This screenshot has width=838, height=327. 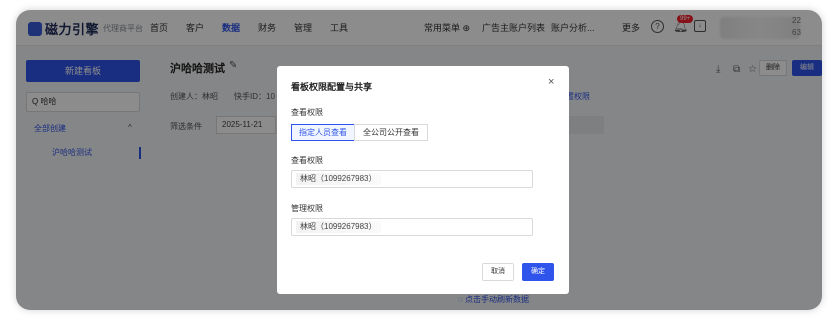 What do you see at coordinates (332, 87) in the screenshot?
I see `modal-title: 看板权限配置与共享` at bounding box center [332, 87].